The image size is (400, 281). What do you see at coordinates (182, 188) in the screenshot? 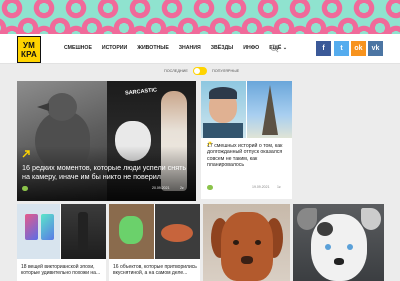
I see `feature-views: 2к` at bounding box center [182, 188].